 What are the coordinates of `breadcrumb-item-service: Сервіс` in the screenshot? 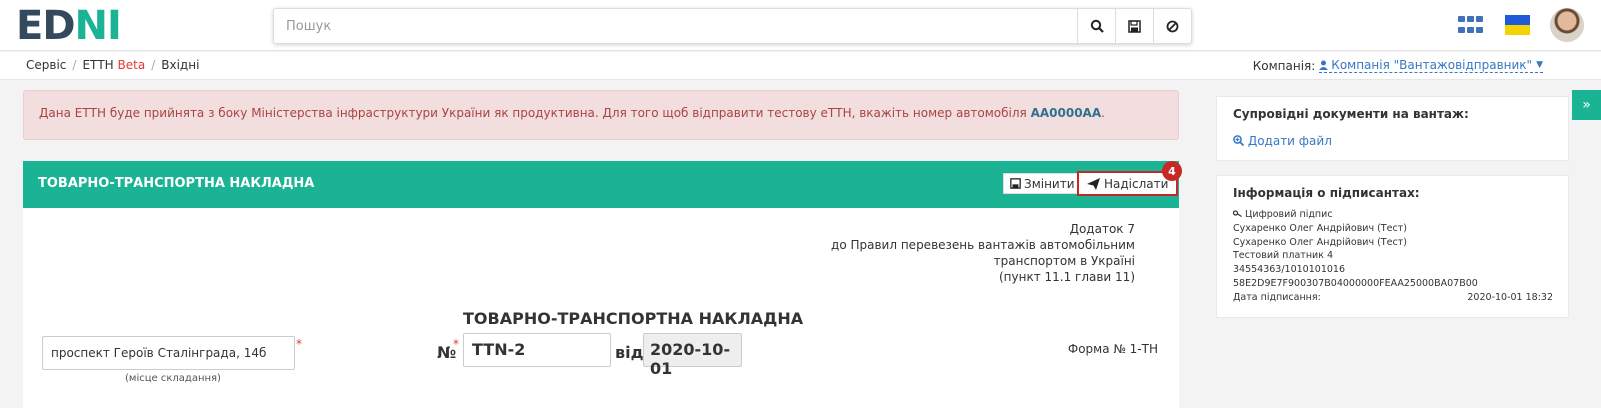 It's located at (46, 65).